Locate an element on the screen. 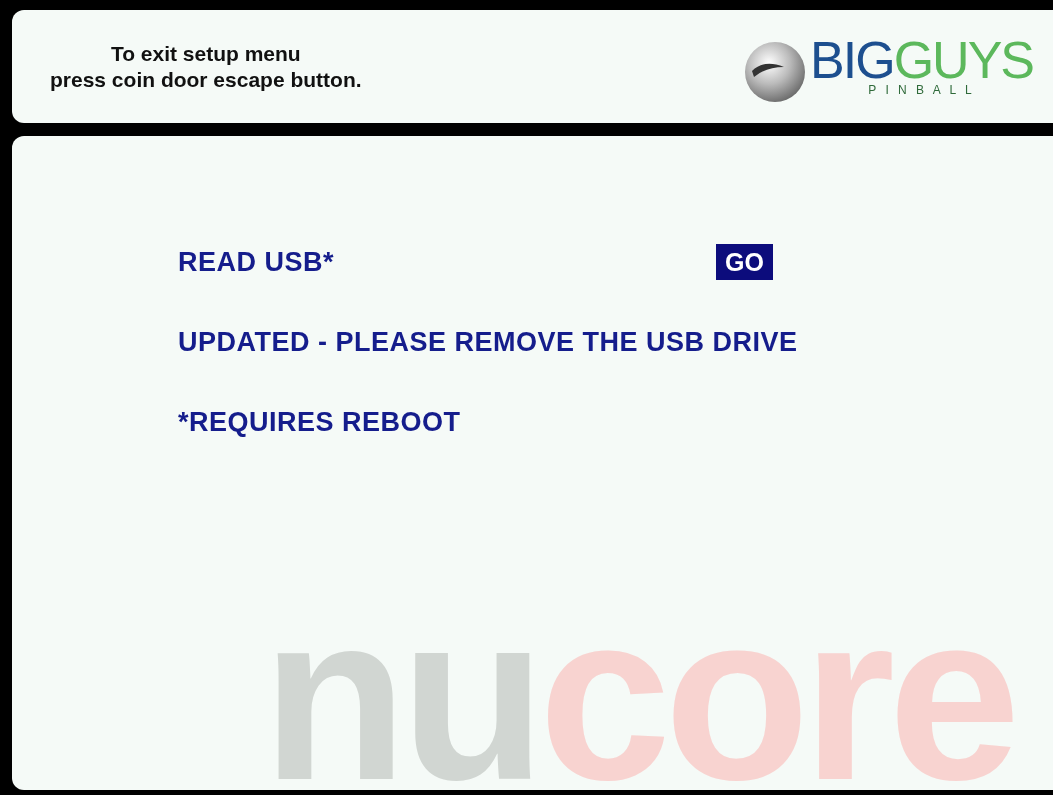 The width and height of the screenshot is (1053, 795). menu-option-label: READ USB* is located at coordinates (257, 262).